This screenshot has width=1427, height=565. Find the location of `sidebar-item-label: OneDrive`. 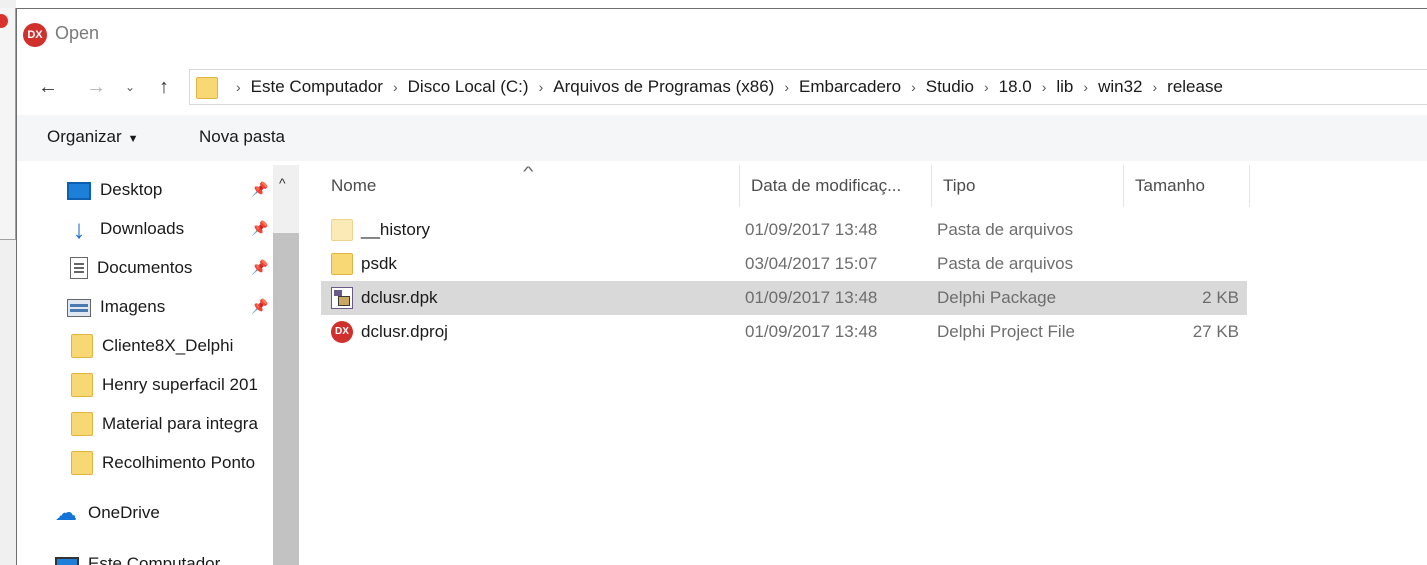

sidebar-item-label: OneDrive is located at coordinates (124, 512).